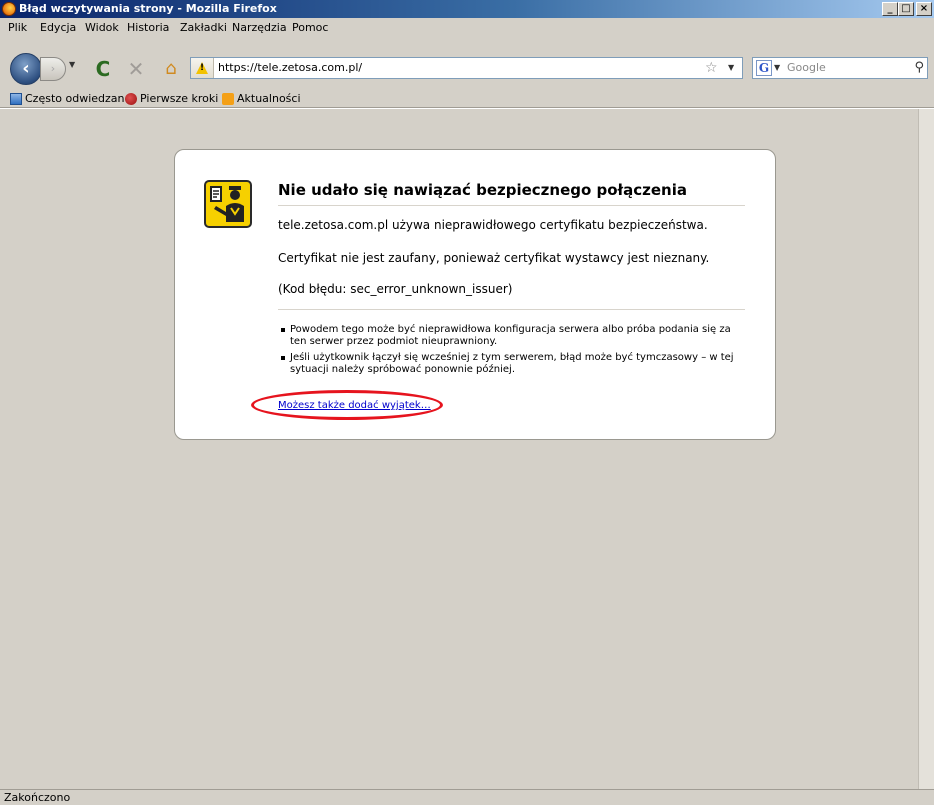 Image resolution: width=934 pixels, height=805 pixels. Describe the element at coordinates (926, 449) in the screenshot. I see `vertical-scrollbar` at that location.